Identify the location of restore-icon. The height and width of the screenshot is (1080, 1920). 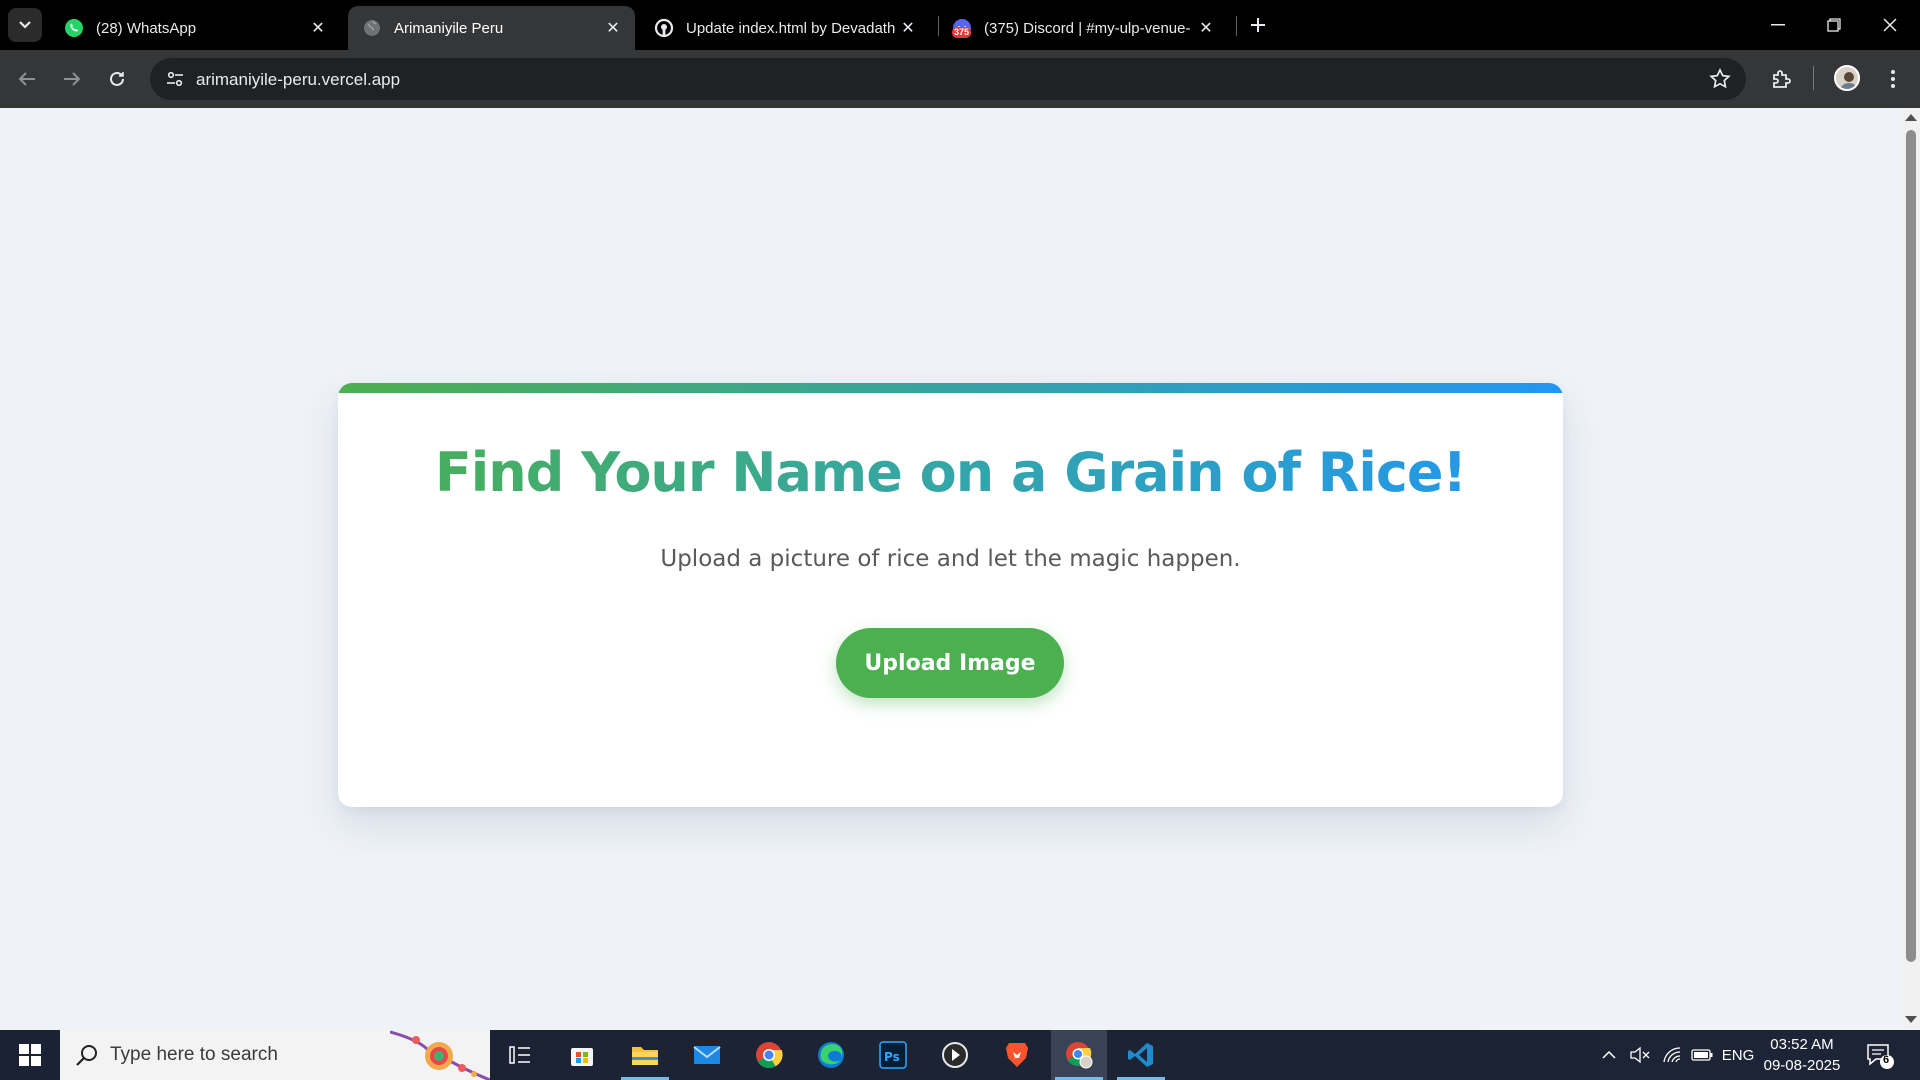
(1834, 25).